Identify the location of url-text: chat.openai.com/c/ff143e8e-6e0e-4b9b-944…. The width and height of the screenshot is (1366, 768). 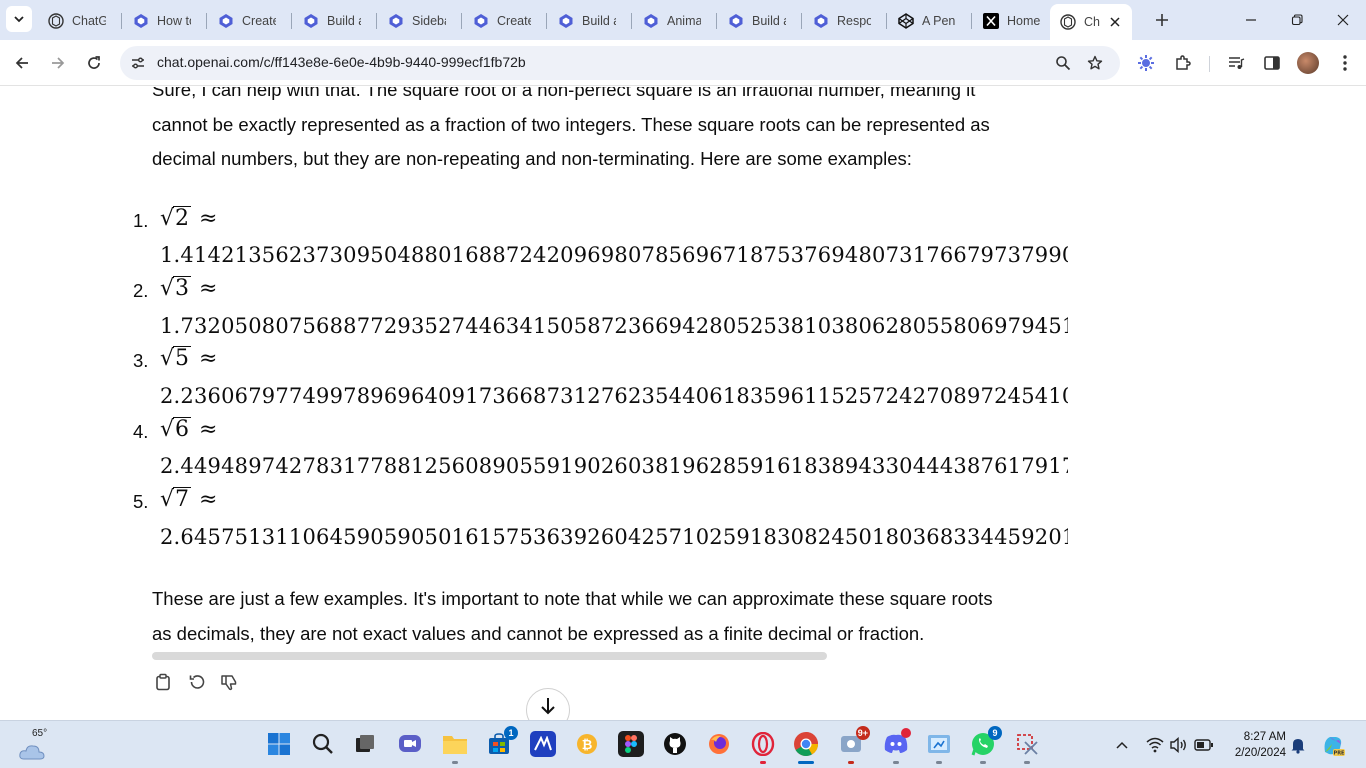
(341, 62).